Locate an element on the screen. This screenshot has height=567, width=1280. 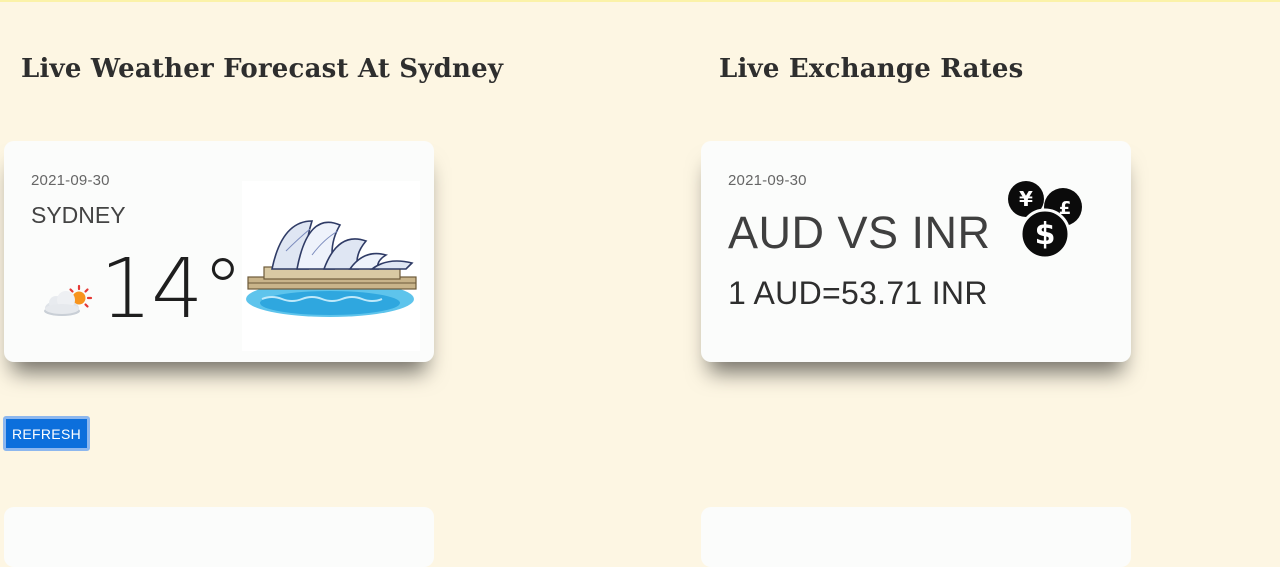
weather-card: 2021-09-30 SYDNEY 14° is located at coordinates (219, 251).